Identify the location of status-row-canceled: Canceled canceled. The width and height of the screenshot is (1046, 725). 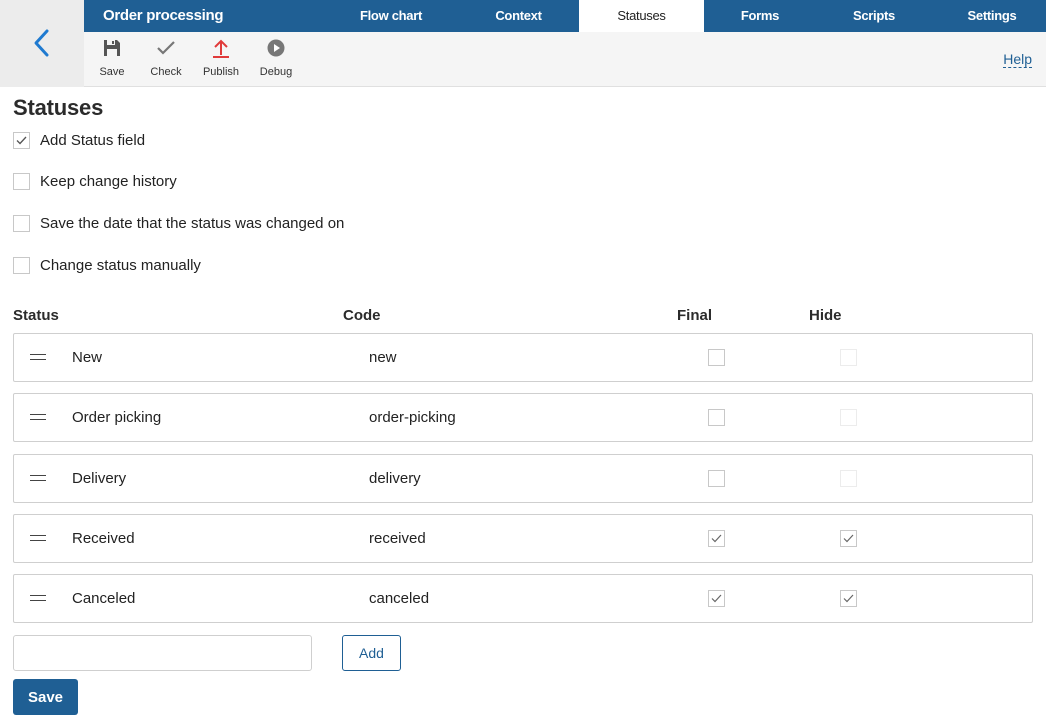
(523, 598).